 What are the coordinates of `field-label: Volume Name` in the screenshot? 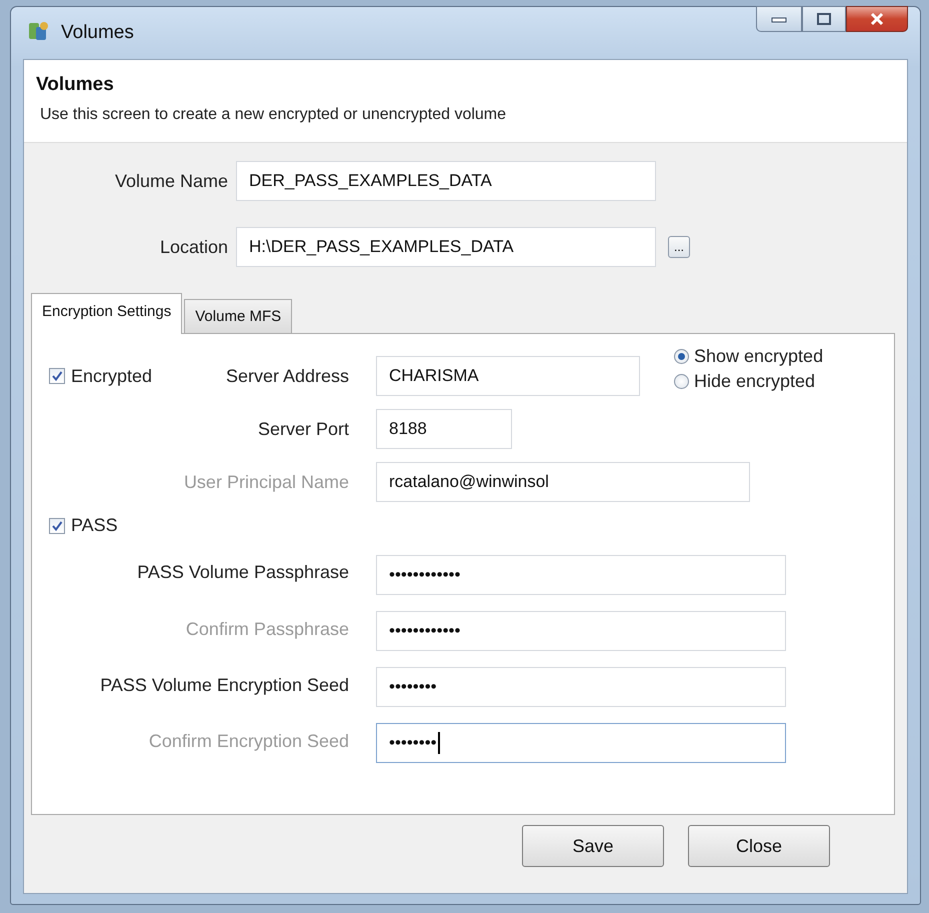 It's located at (171, 181).